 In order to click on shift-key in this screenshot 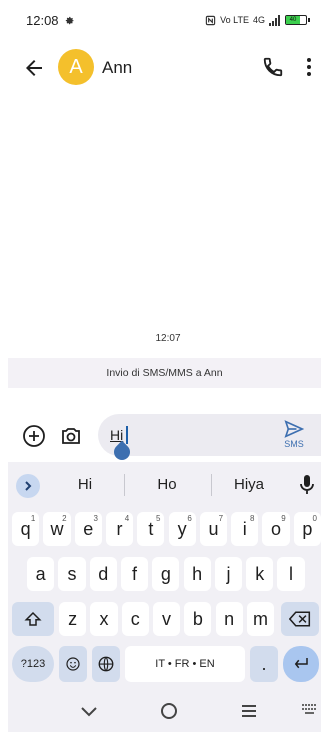, I will do `click(33, 619)`.